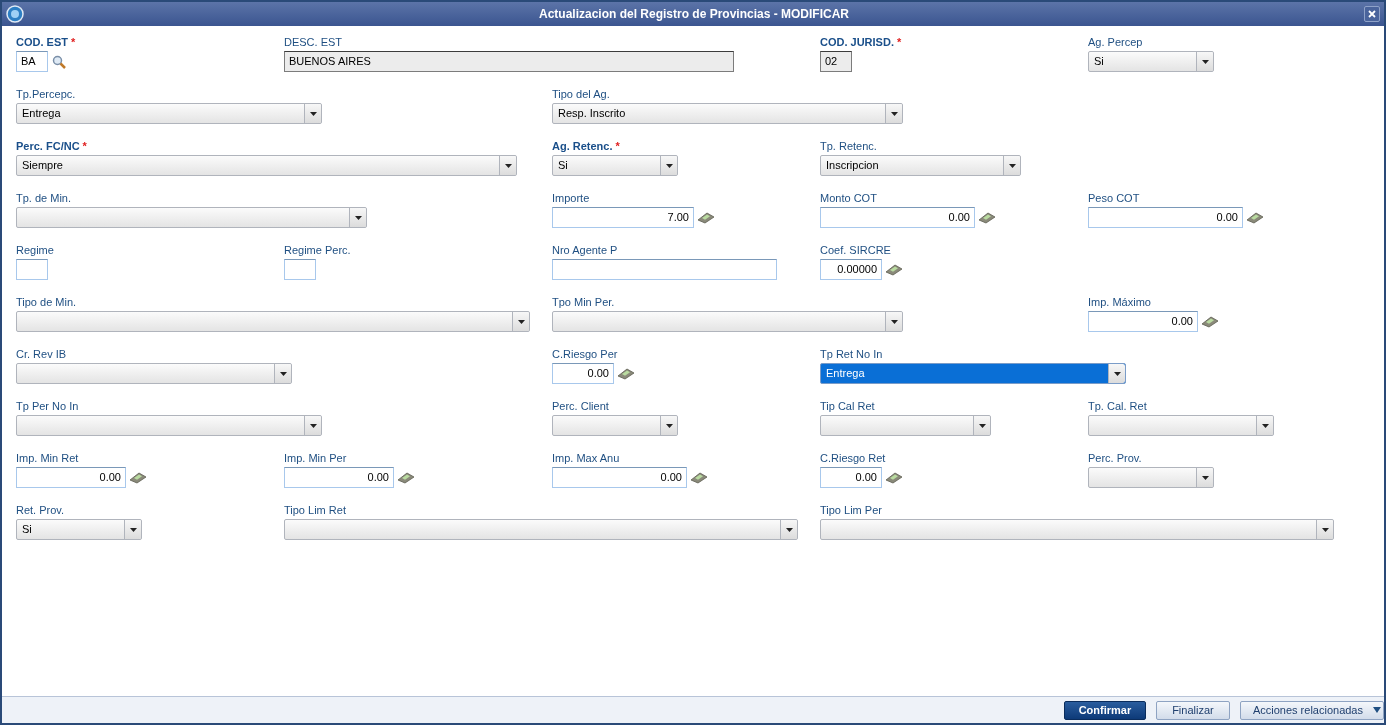 The height and width of the screenshot is (725, 1386). I want to click on field-label: C.Riesgo Per, so click(585, 354).